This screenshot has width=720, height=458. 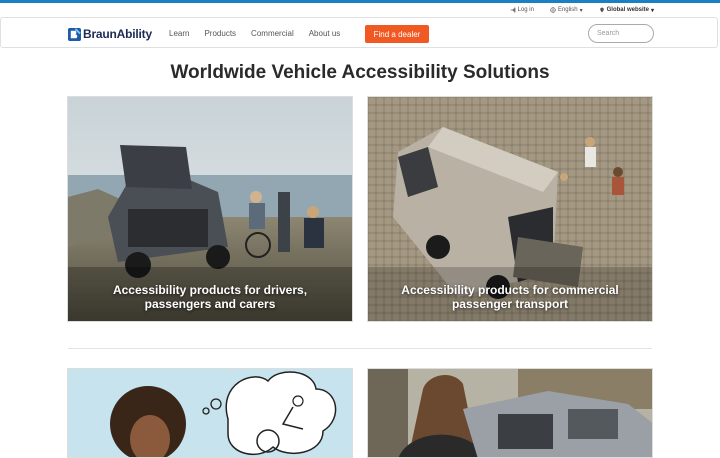 What do you see at coordinates (621, 33) in the screenshot?
I see `search-input: Search` at bounding box center [621, 33].